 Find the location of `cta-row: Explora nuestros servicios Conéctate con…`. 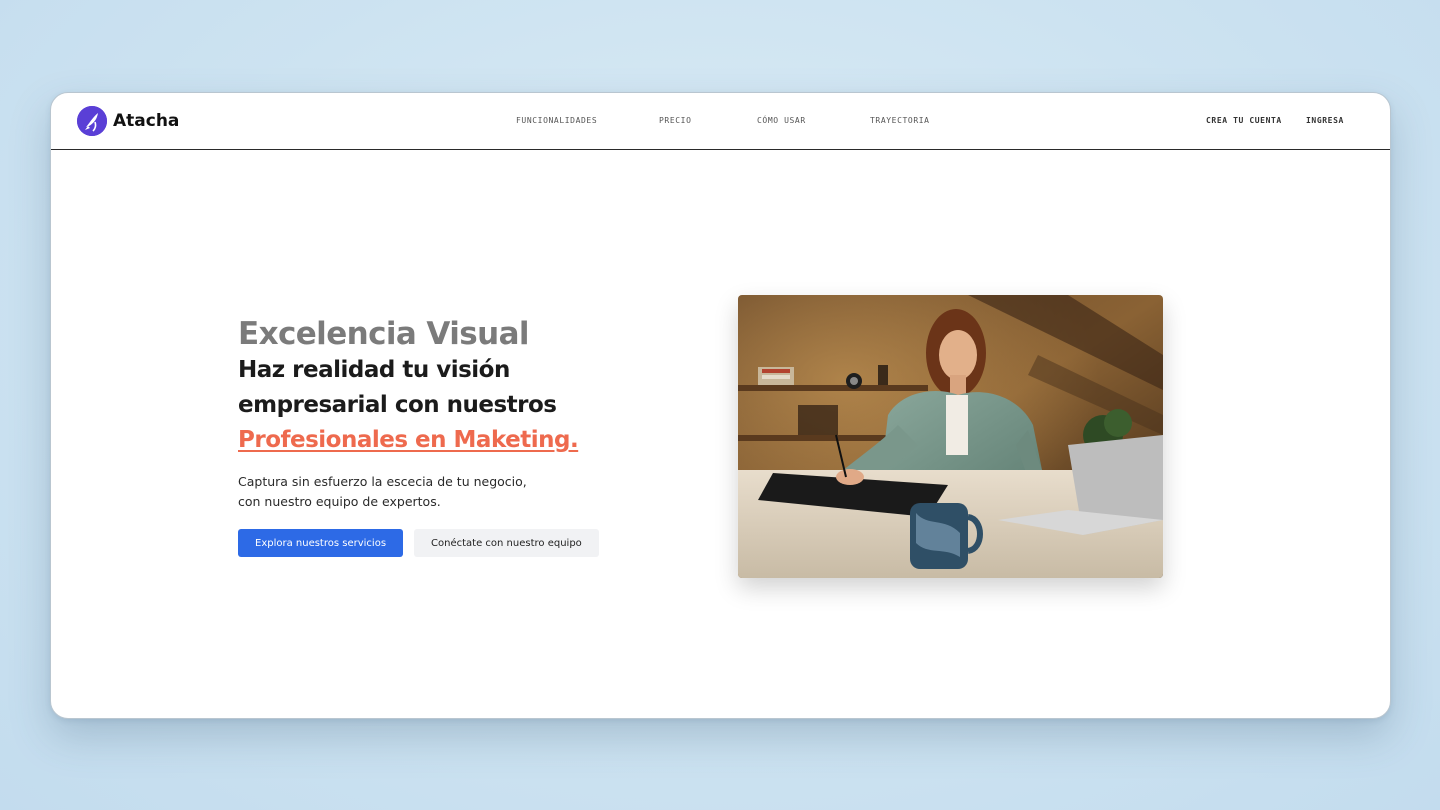

cta-row: Explora nuestros servicios Conéctate con… is located at coordinates (448, 543).